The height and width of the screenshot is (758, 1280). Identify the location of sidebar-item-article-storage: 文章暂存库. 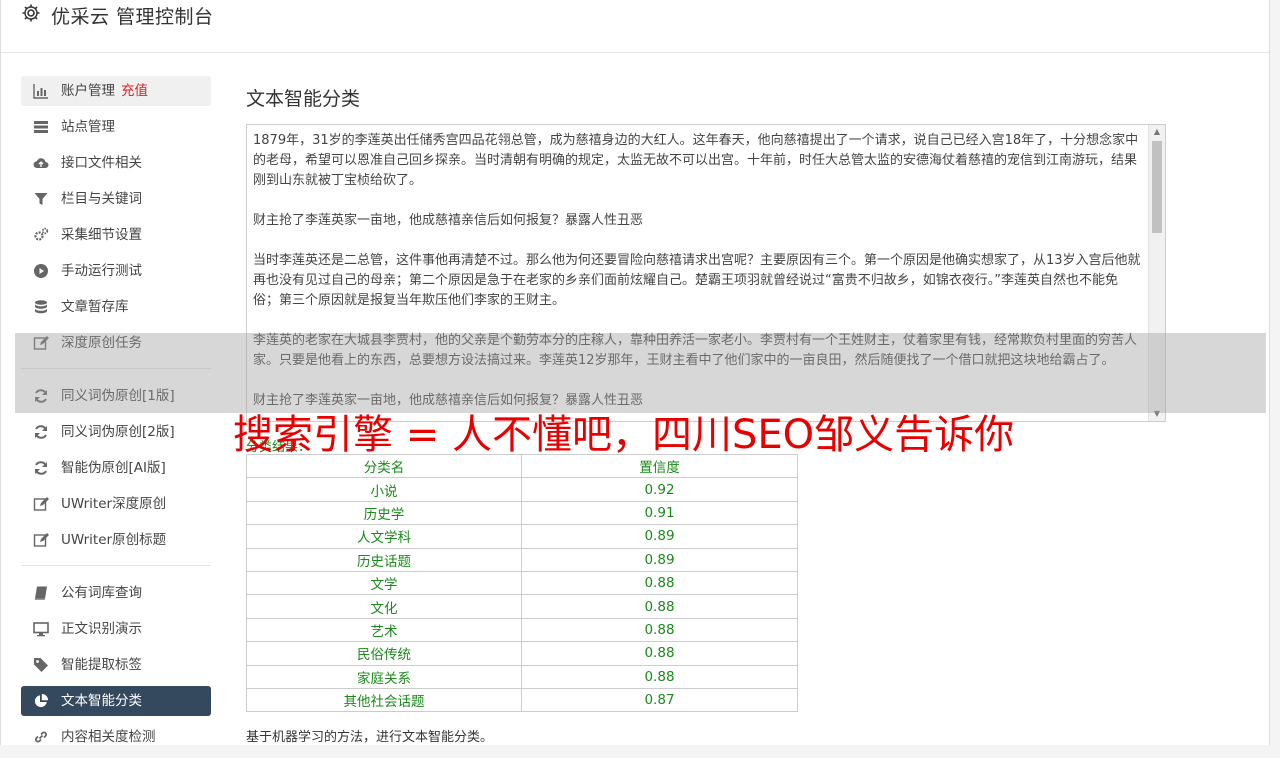
(116, 307).